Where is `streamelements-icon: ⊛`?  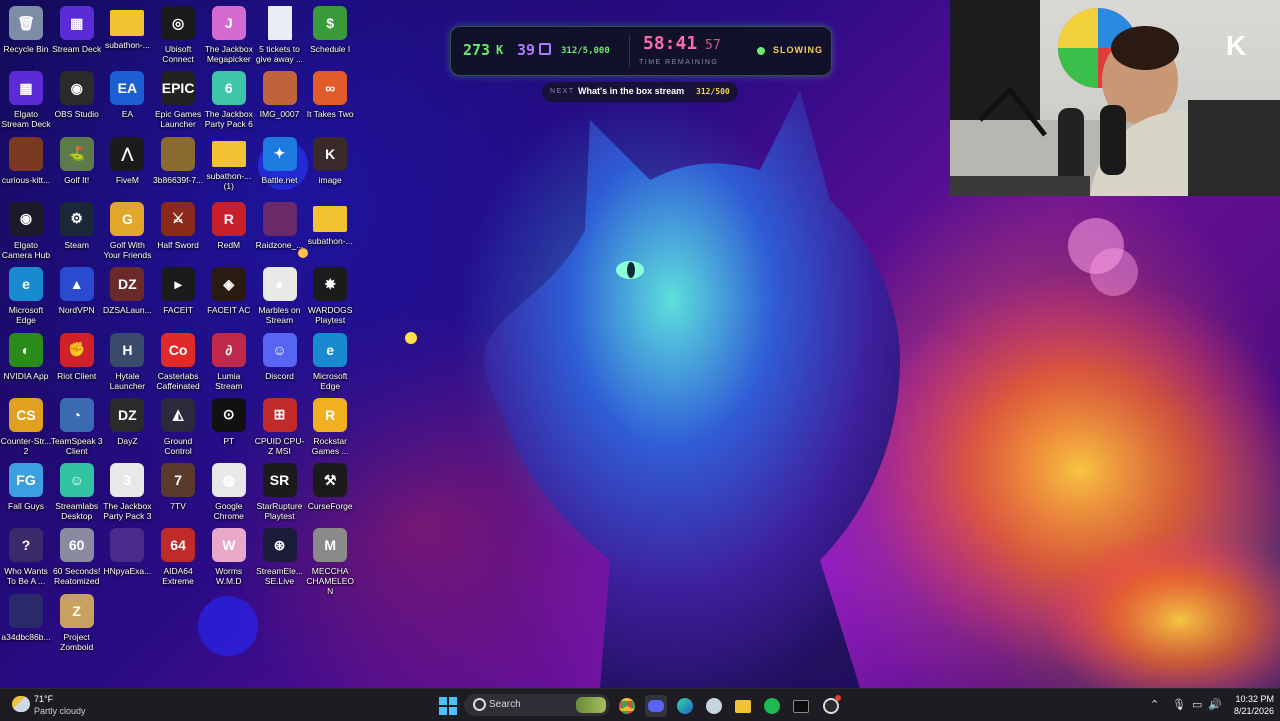
streamelements-icon: ⊛ is located at coordinates (279, 545).